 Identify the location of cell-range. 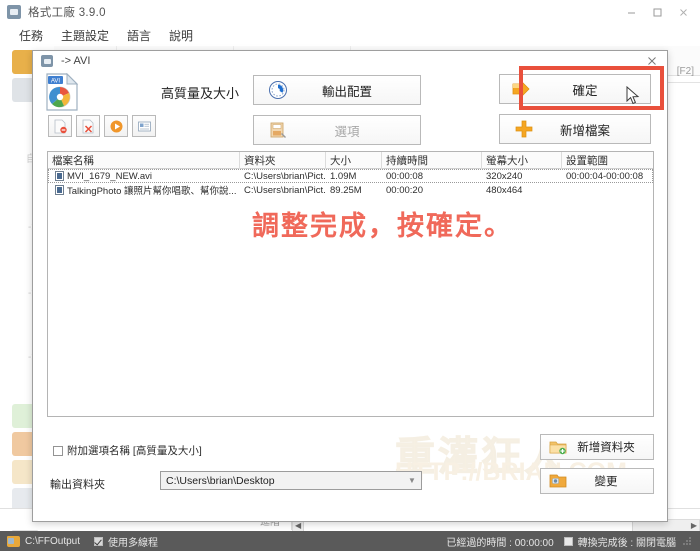
(607, 190).